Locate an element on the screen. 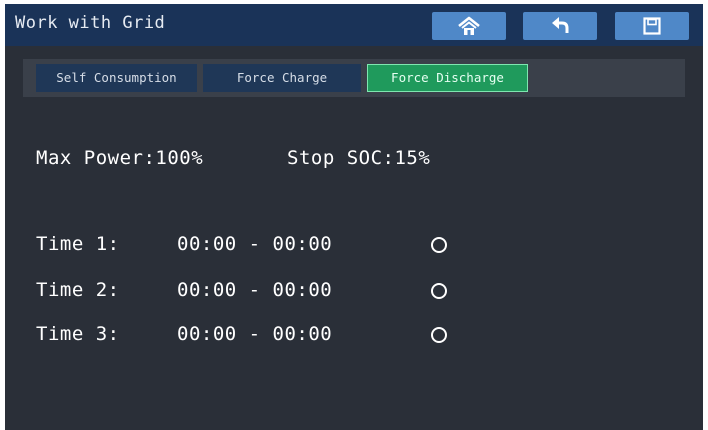 This screenshot has width=708, height=430. save-icon is located at coordinates (652, 26).